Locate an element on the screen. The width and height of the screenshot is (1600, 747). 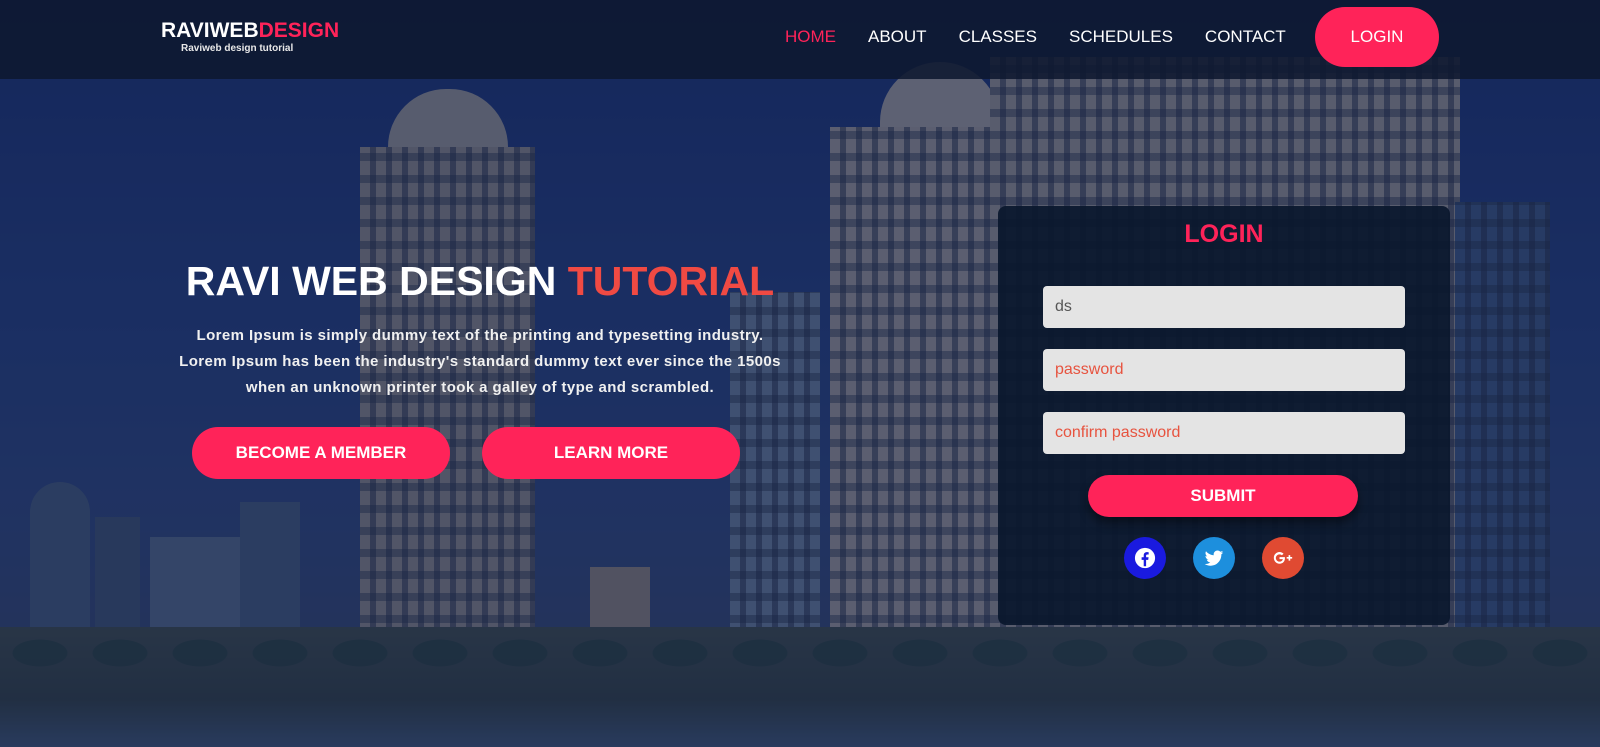
hero-buttons: BECOME A MEMBER LEARN MORE is located at coordinates (466, 453).